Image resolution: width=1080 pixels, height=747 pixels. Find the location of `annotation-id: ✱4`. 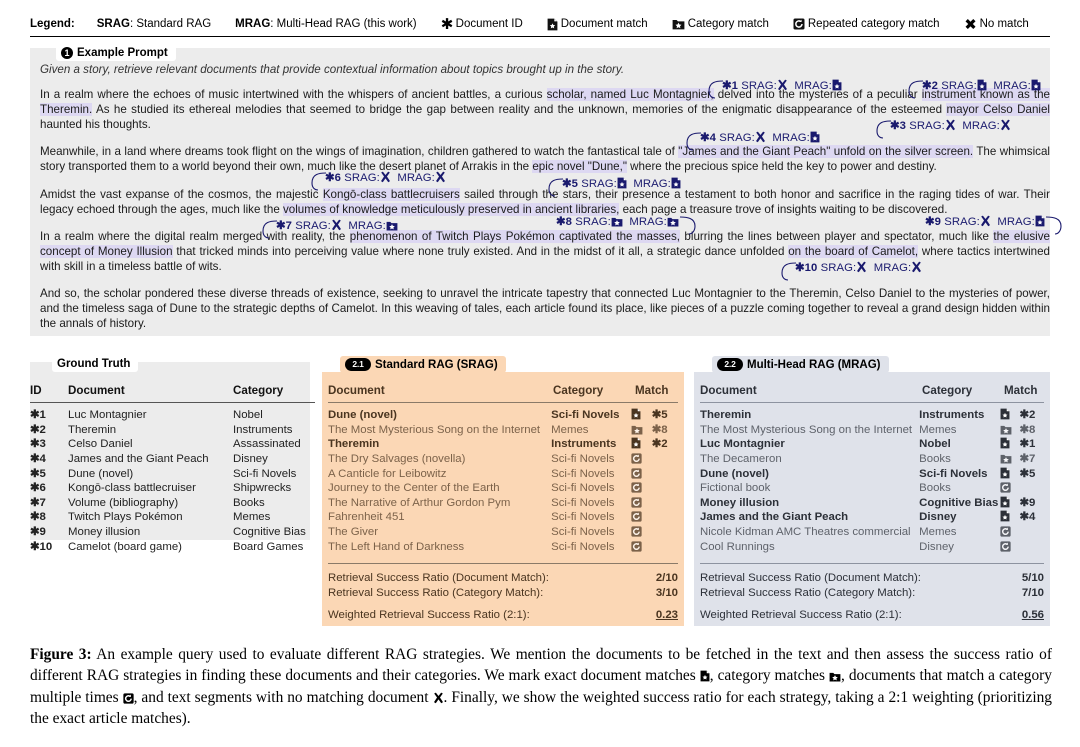

annotation-id: ✱4 is located at coordinates (708, 138).